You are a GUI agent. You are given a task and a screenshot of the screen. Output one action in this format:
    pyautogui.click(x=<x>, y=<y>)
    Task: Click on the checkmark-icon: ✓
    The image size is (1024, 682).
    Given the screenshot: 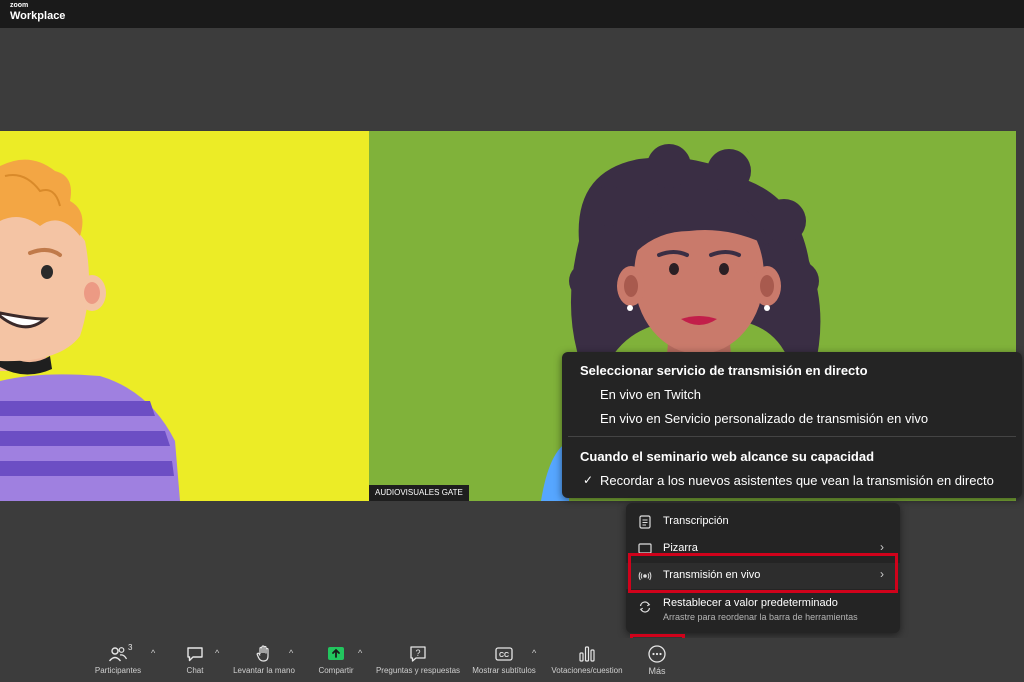 What is the action you would take?
    pyautogui.click(x=588, y=480)
    